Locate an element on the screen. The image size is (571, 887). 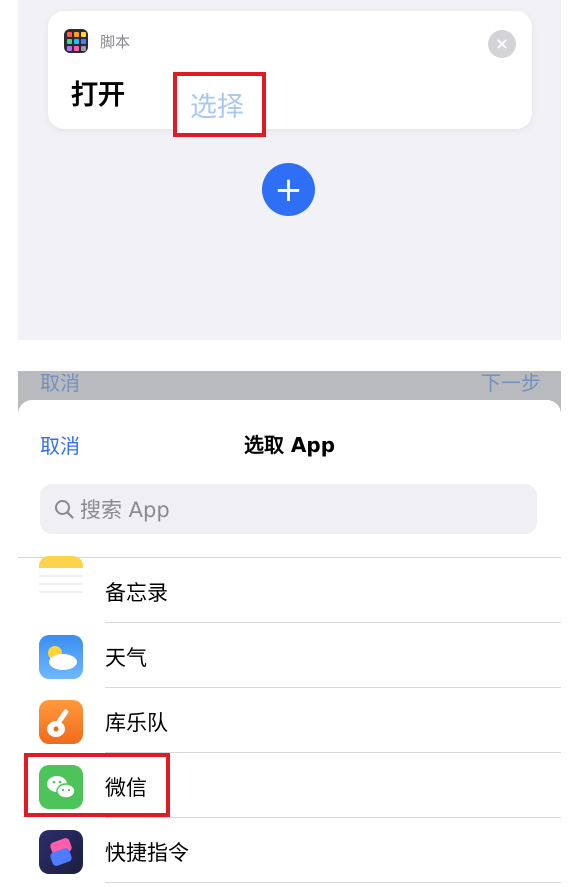
open-app-action-card: 脚本 × 打开 选择 is located at coordinates (290, 74).